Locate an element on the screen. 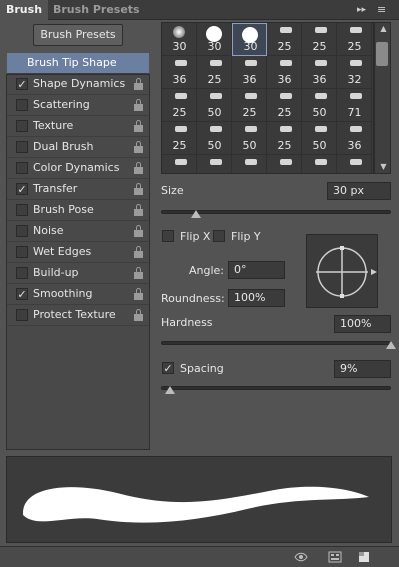 The height and width of the screenshot is (567, 399). brush-option-protect-texture: Protect Texture is located at coordinates (78, 315).